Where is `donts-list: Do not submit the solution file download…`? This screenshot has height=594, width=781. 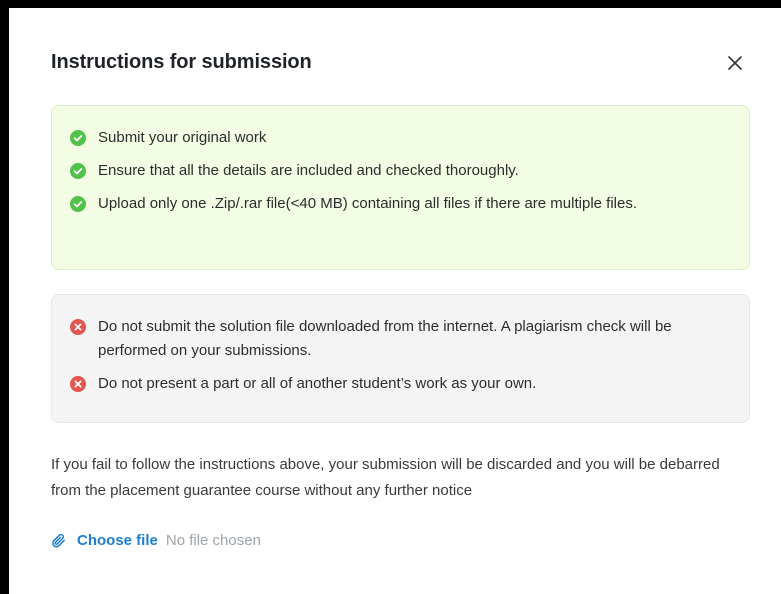 donts-list: Do not submit the solution file download… is located at coordinates (399, 356).